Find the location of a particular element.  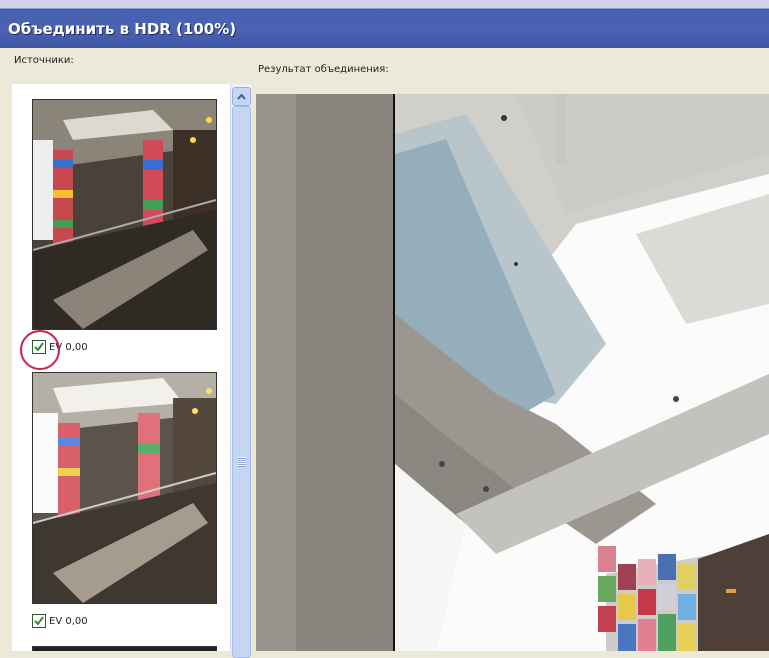

scroll-thumb is located at coordinates (241, 382).